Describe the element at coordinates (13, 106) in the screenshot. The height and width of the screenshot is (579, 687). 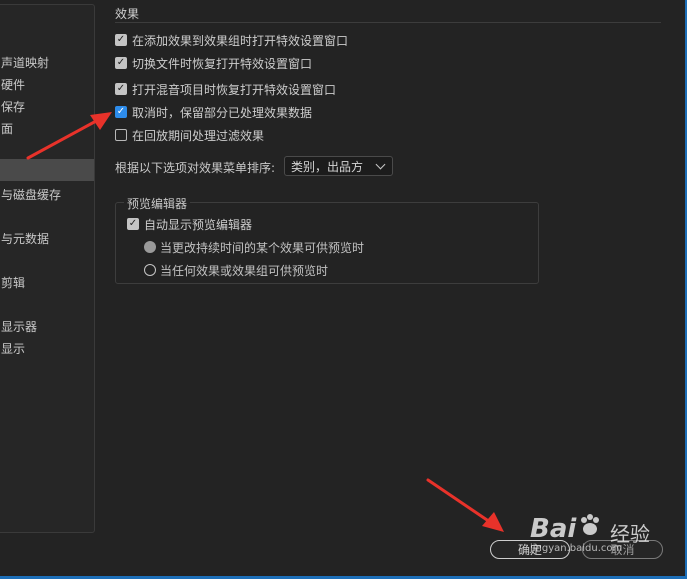
I see `sidebar-item-save: 保存` at that location.